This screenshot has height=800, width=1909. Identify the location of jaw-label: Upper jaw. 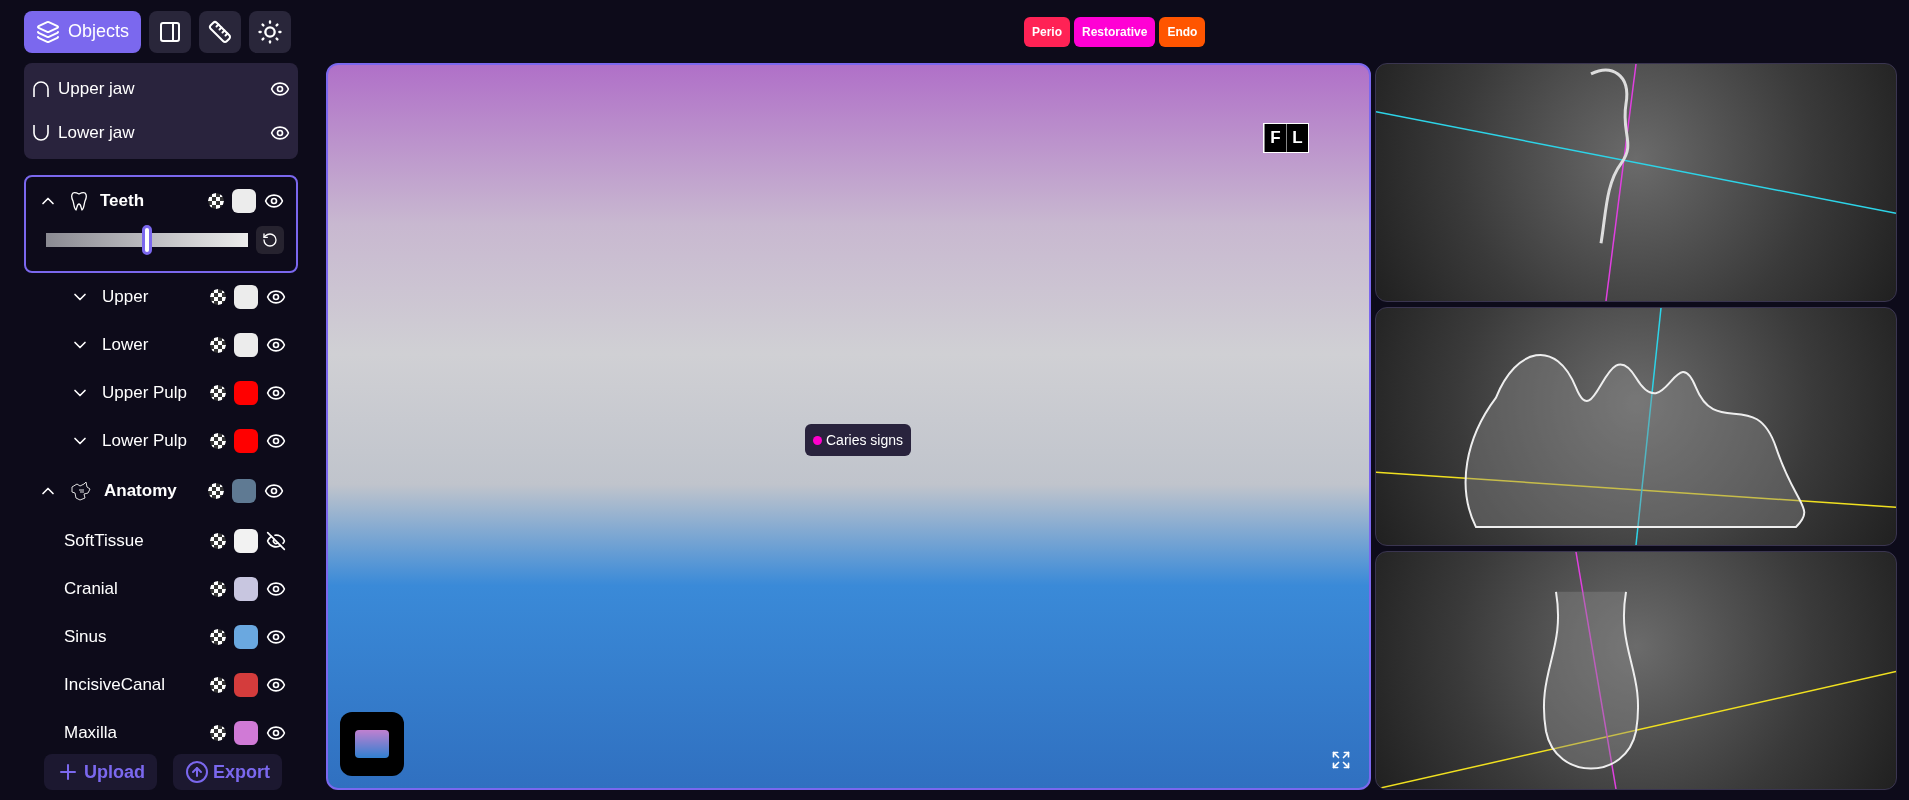
(96, 89).